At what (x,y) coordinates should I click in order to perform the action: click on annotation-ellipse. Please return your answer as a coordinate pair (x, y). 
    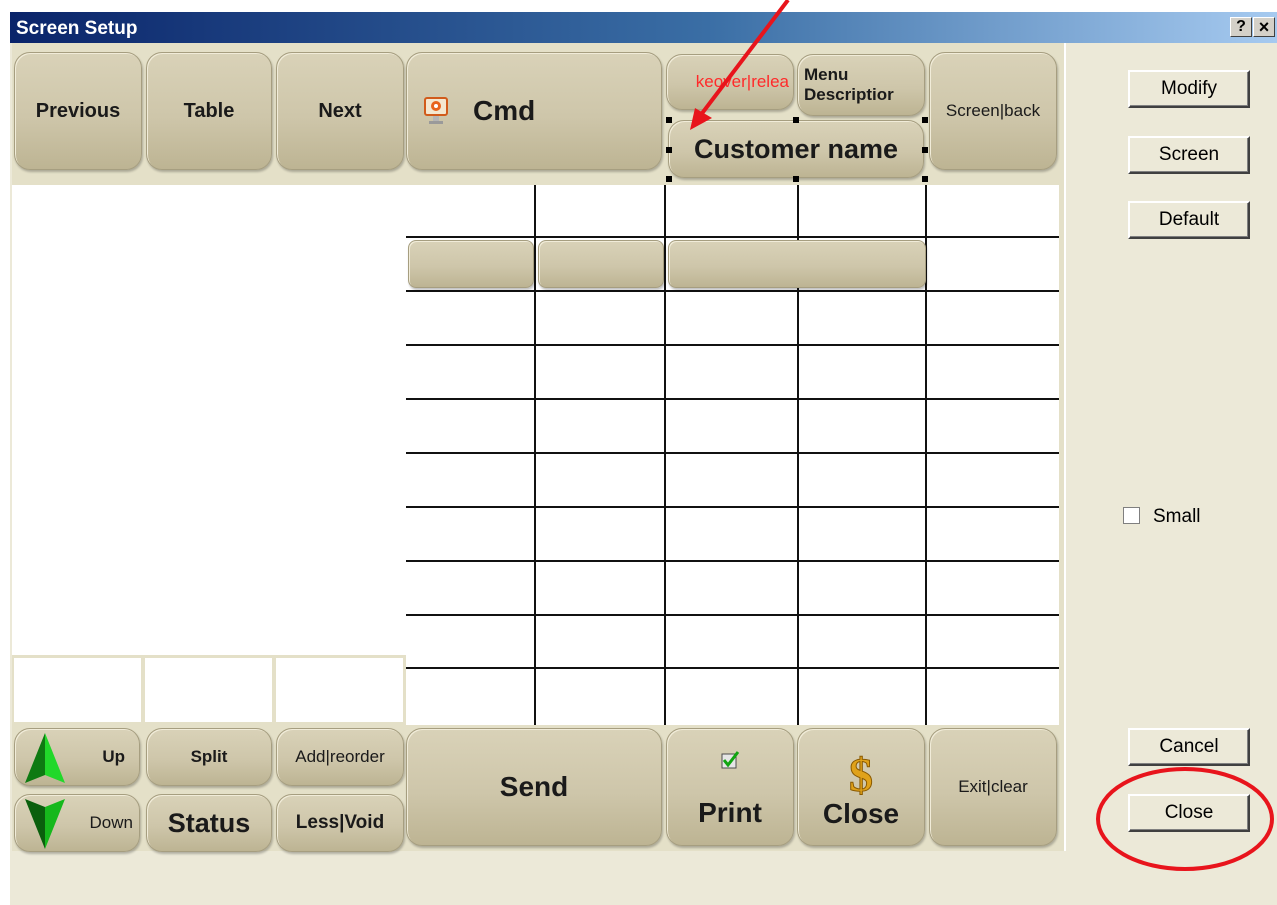
    Looking at the image, I should click on (1185, 819).